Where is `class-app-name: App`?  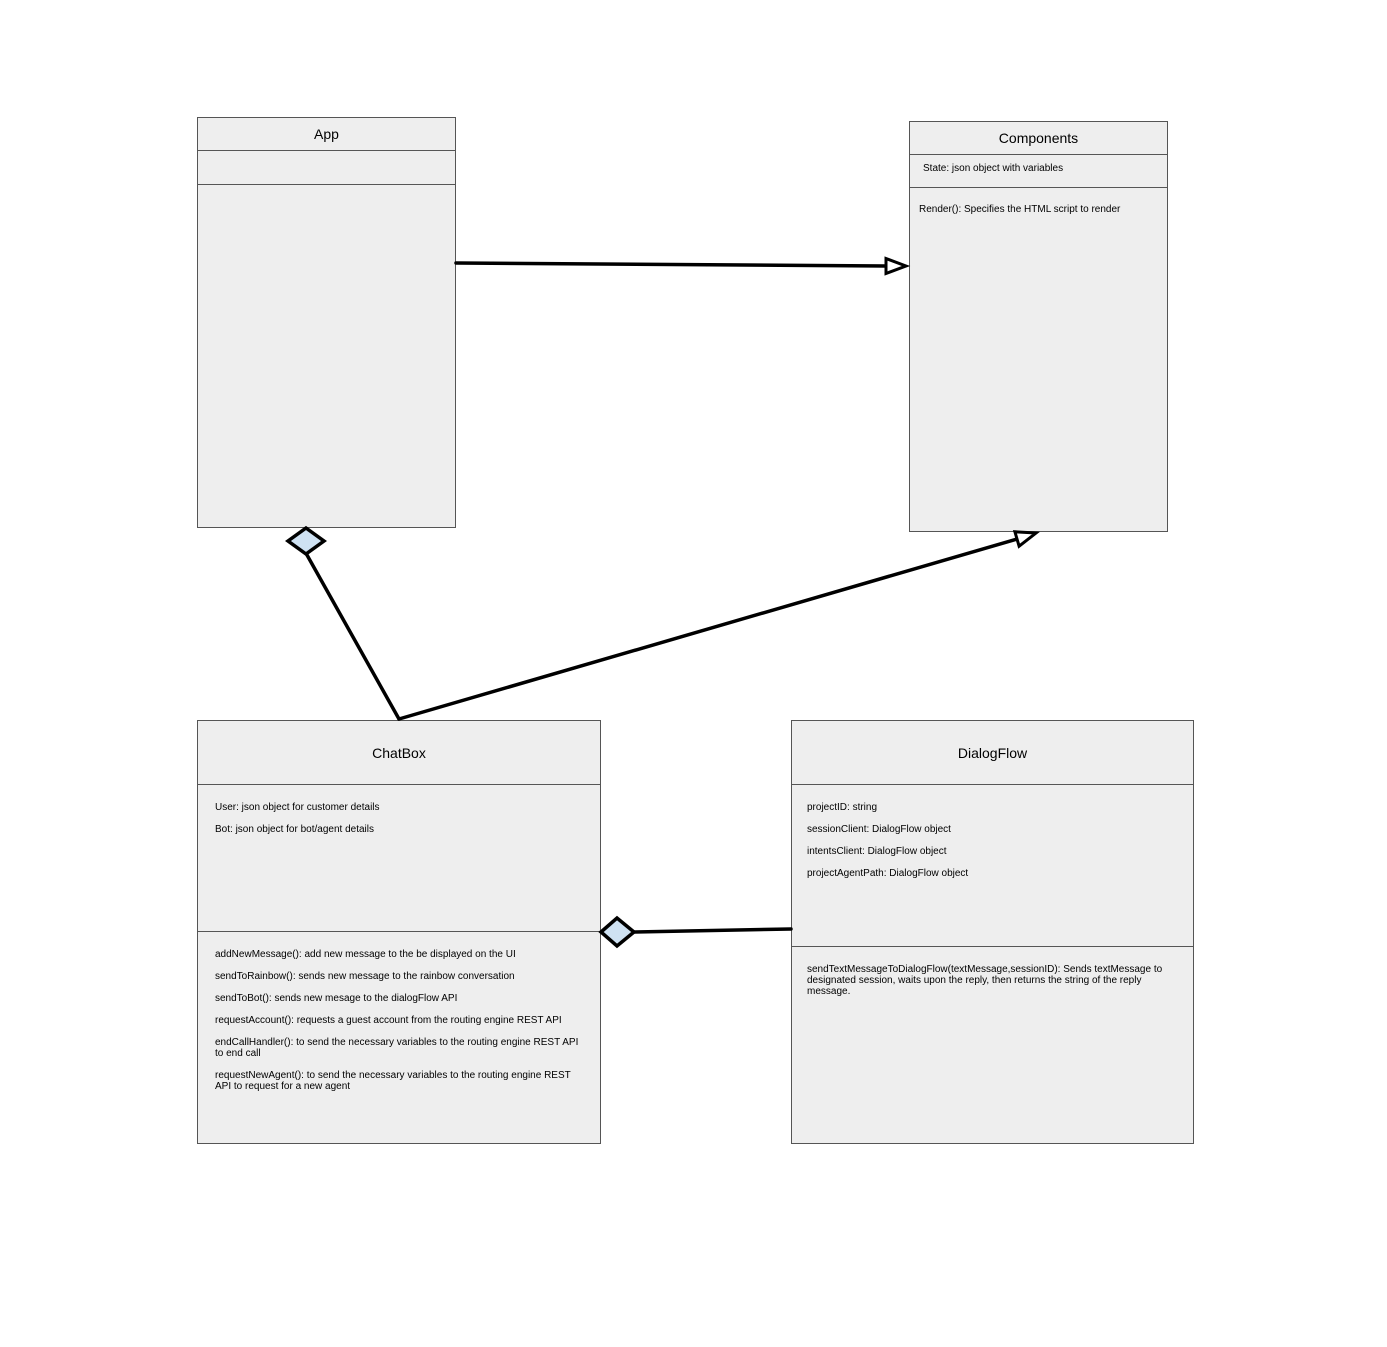
class-app-name: App is located at coordinates (326, 134).